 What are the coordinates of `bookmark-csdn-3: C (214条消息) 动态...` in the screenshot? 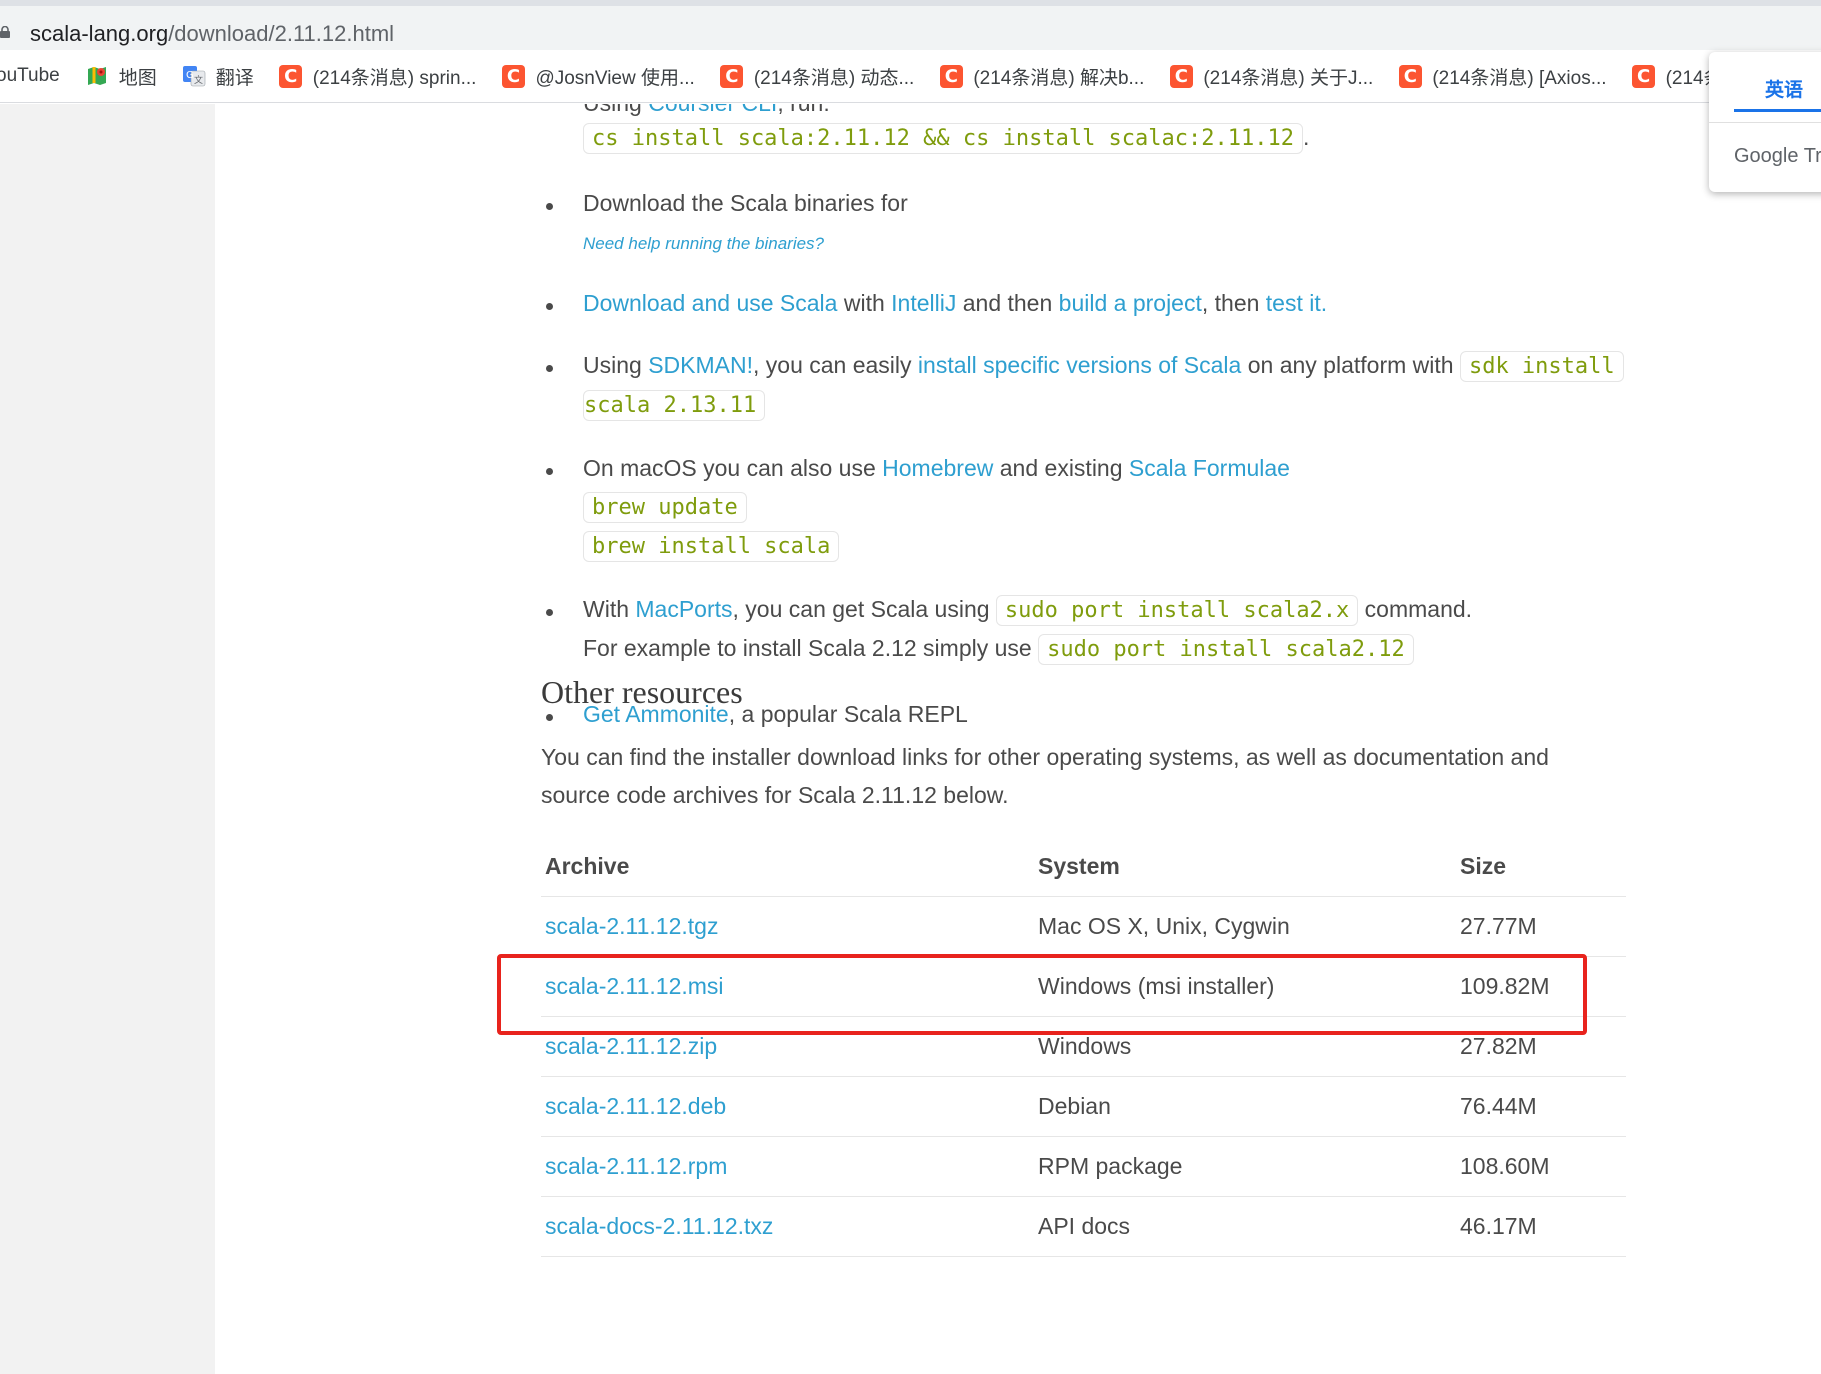 It's located at (817, 76).